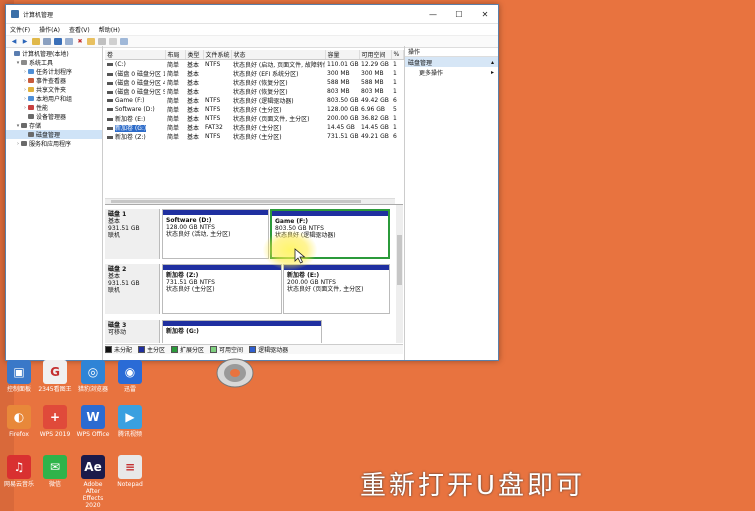 The image size is (755, 511). I want to click on properties-icon, so click(69, 41).